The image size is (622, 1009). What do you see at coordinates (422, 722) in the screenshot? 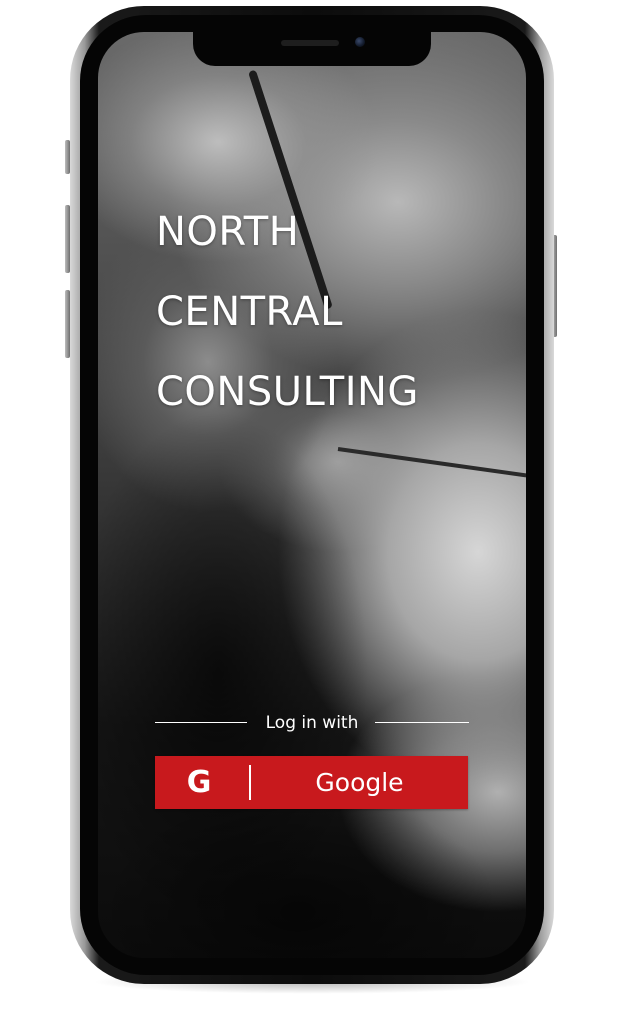
I see `divider-line-right` at bounding box center [422, 722].